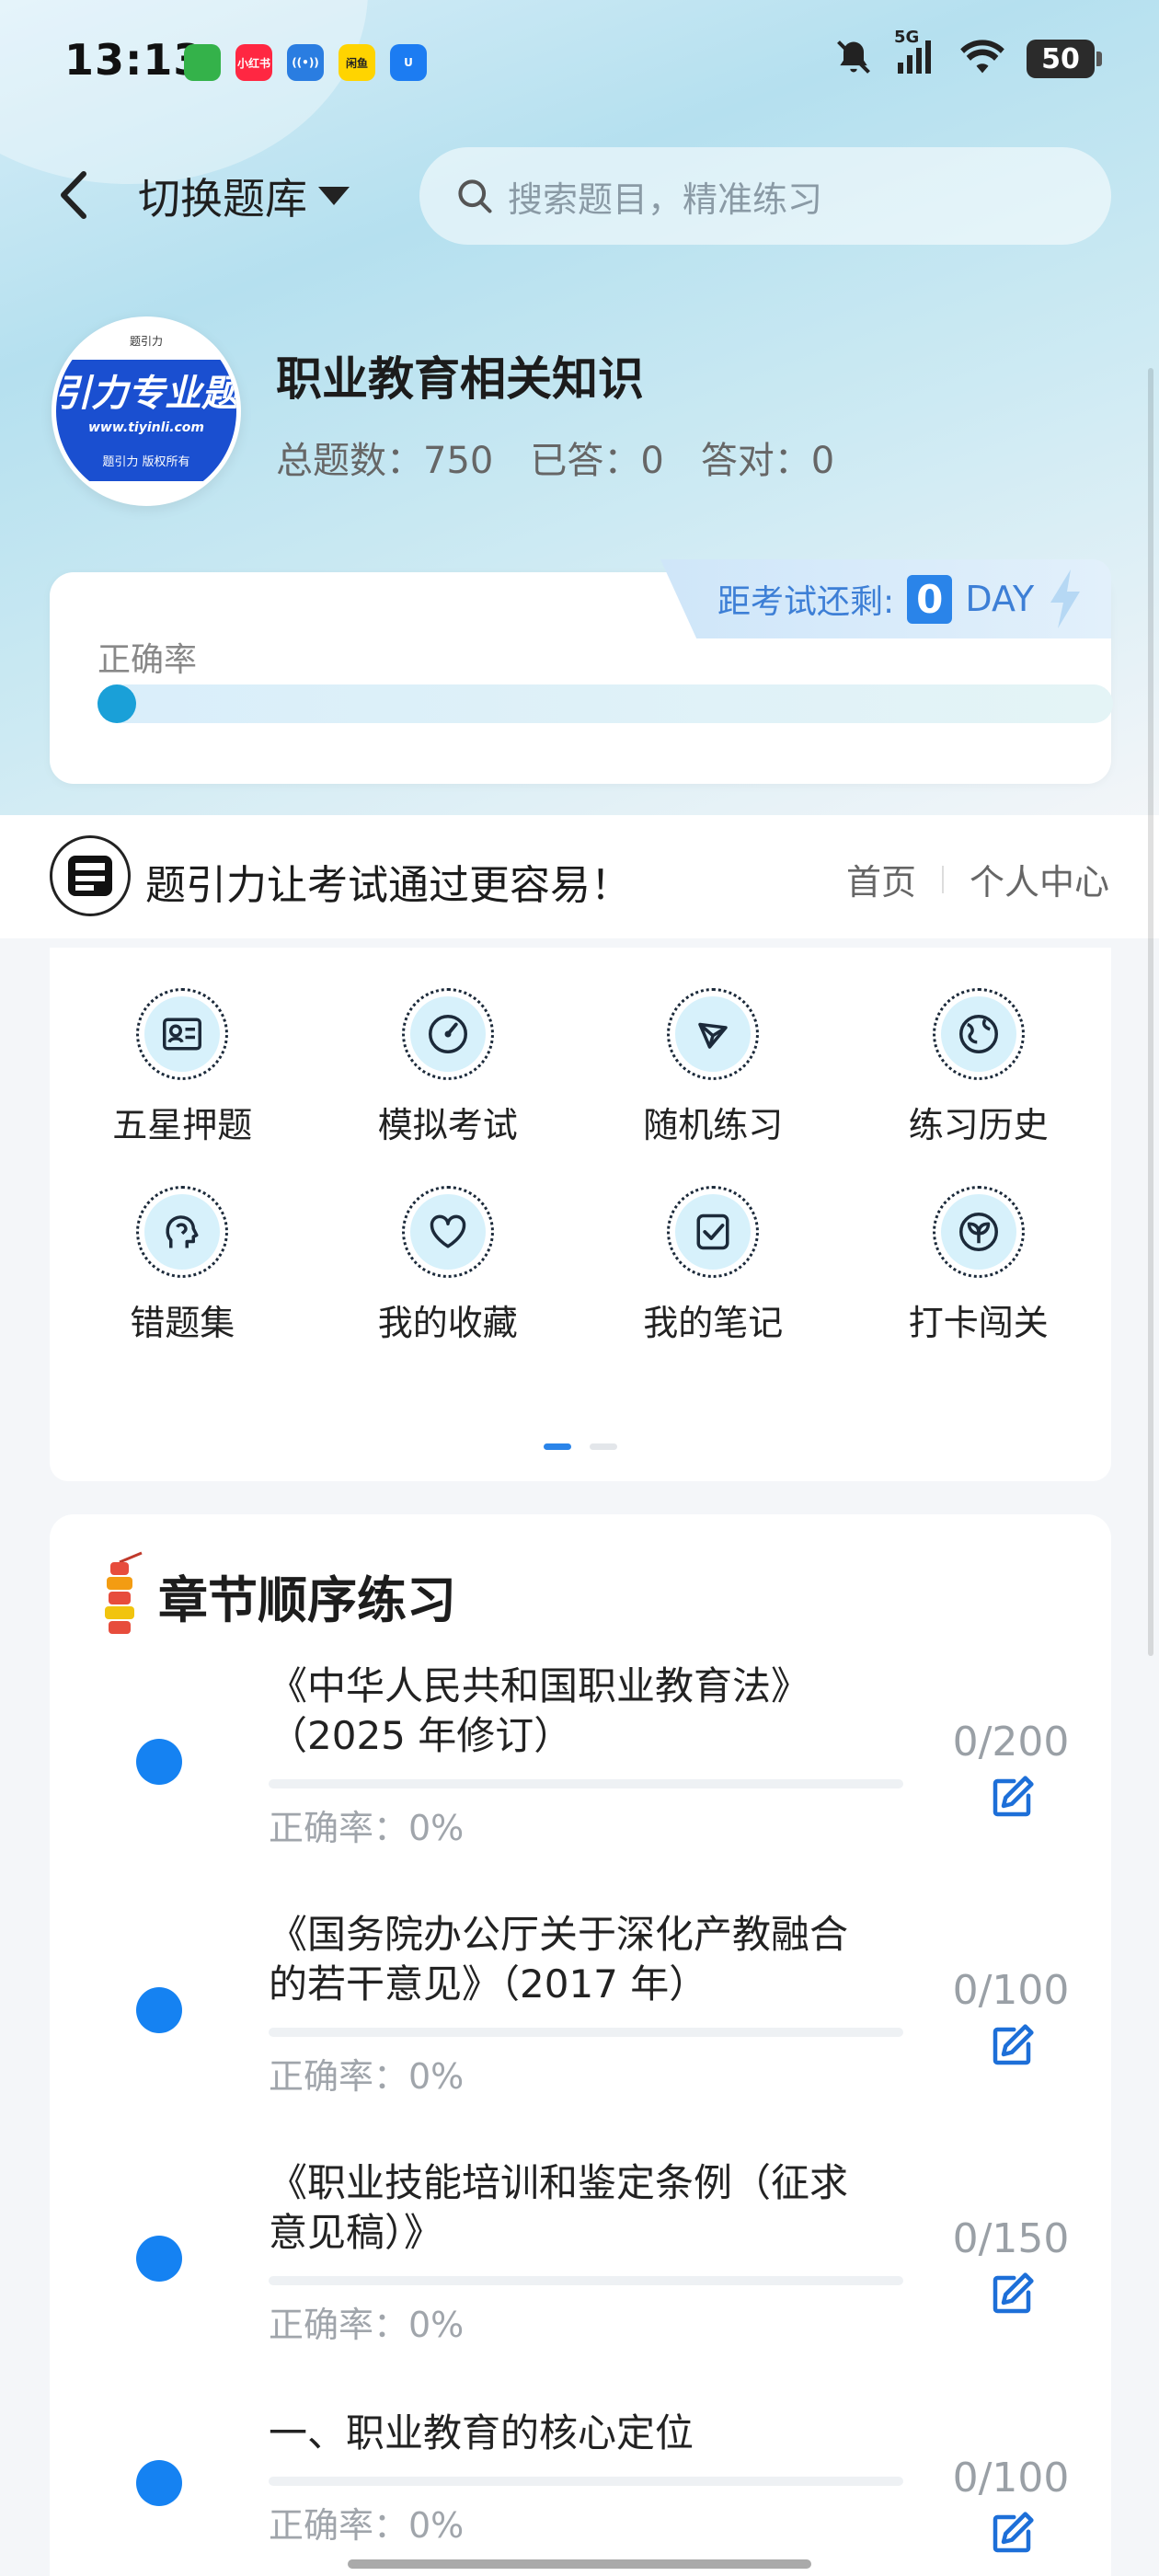 This screenshot has height=2576, width=1159. Describe the element at coordinates (1039, 879) in the screenshot. I see `personal-center-link: 个人中心` at that location.